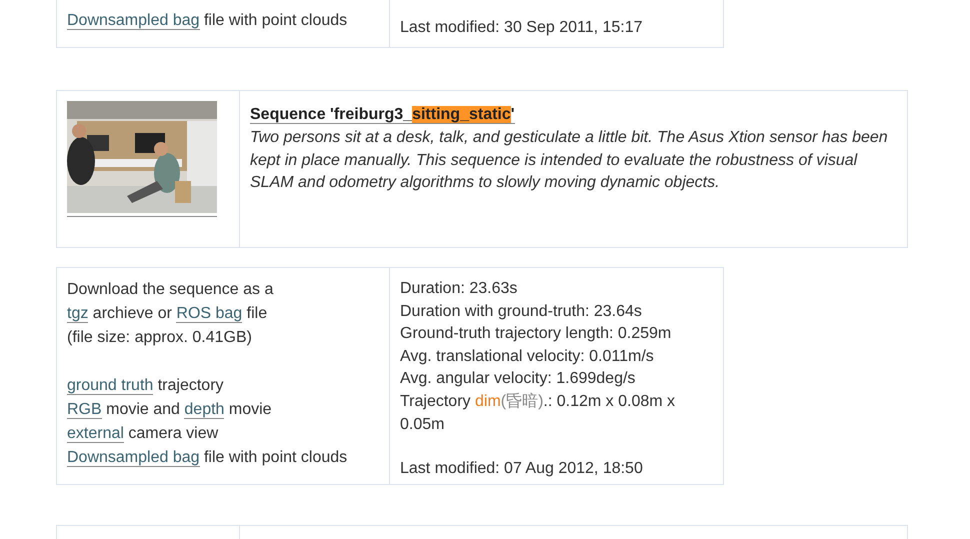 Image resolution: width=970 pixels, height=539 pixels. I want to click on download-line: (file size: approx. 0.41GB), so click(160, 338).